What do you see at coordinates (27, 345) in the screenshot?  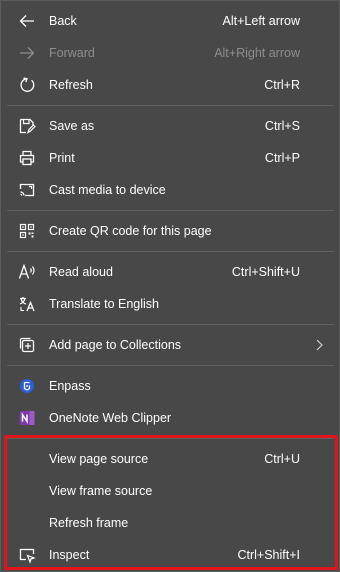 I see `collections-icon` at bounding box center [27, 345].